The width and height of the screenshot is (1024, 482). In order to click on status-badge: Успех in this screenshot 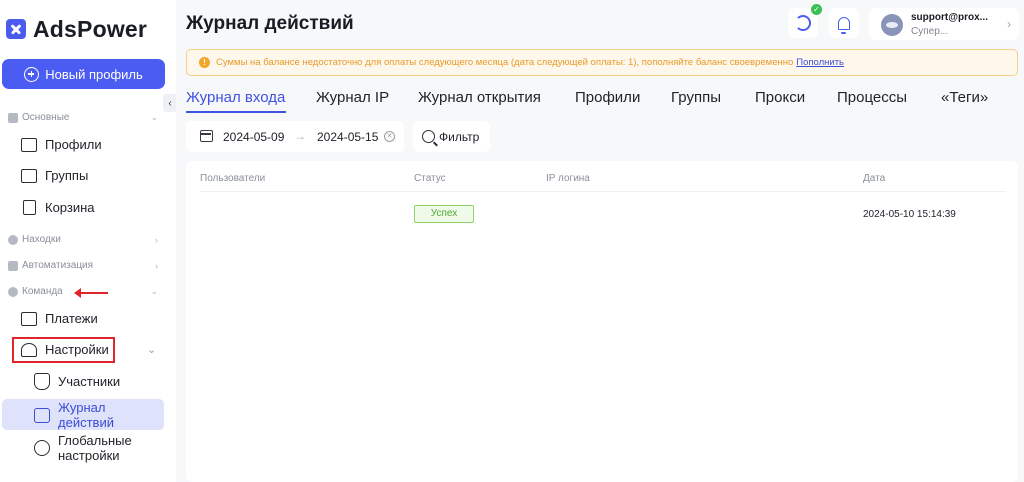, I will do `click(444, 214)`.